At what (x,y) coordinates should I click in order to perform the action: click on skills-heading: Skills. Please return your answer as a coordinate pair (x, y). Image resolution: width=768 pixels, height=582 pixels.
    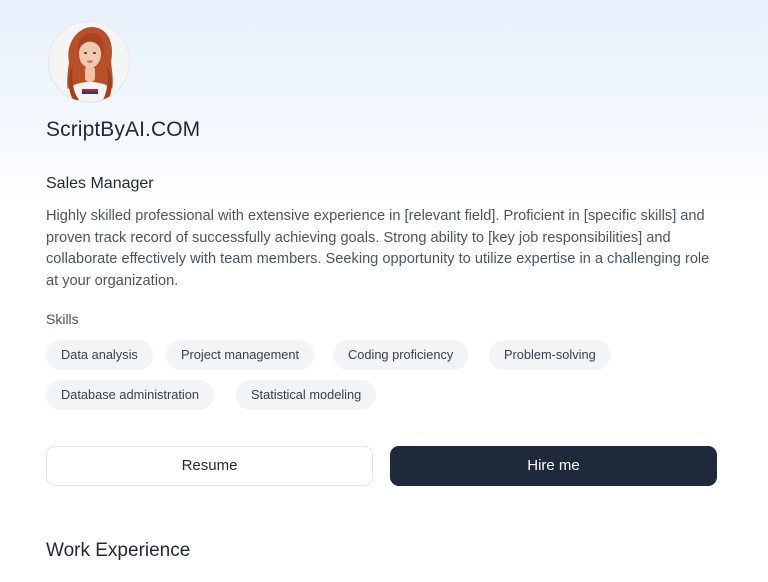
    Looking at the image, I should click on (62, 319).